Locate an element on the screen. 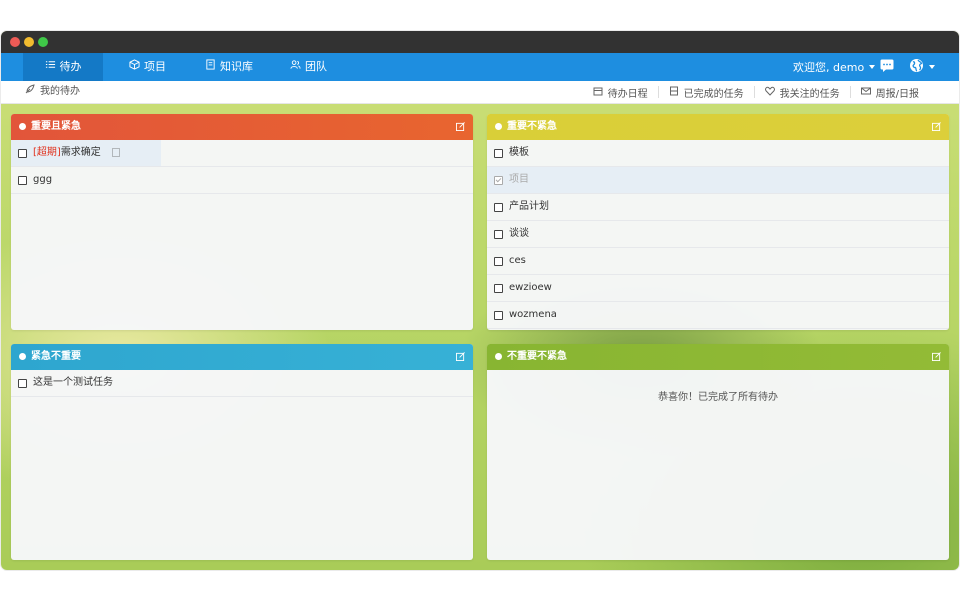 Image resolution: width=960 pixels, height=602 pixels. archive-icon is located at coordinates (674, 92).